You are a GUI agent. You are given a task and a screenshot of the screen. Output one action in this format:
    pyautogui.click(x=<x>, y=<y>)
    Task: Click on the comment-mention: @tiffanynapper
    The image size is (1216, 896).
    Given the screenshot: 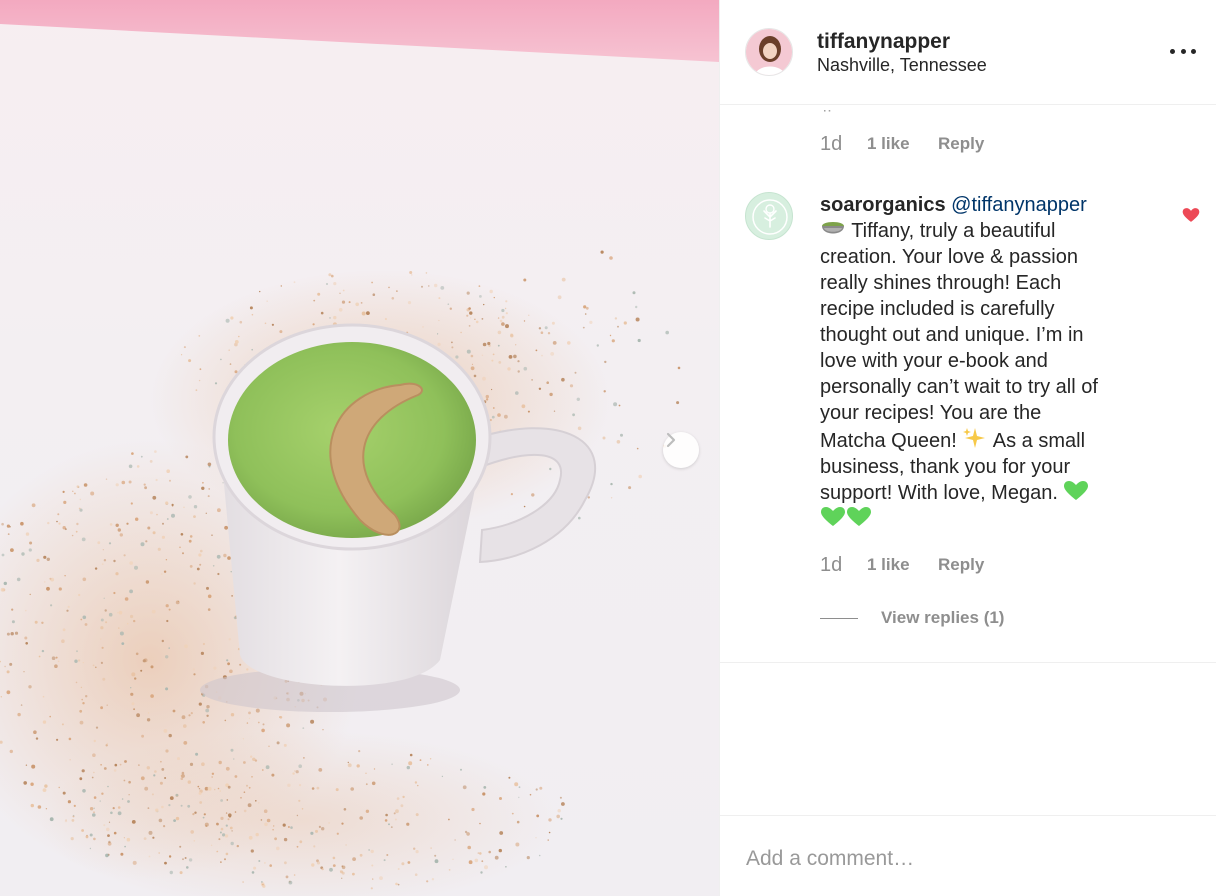 What is the action you would take?
    pyautogui.click(x=1019, y=205)
    